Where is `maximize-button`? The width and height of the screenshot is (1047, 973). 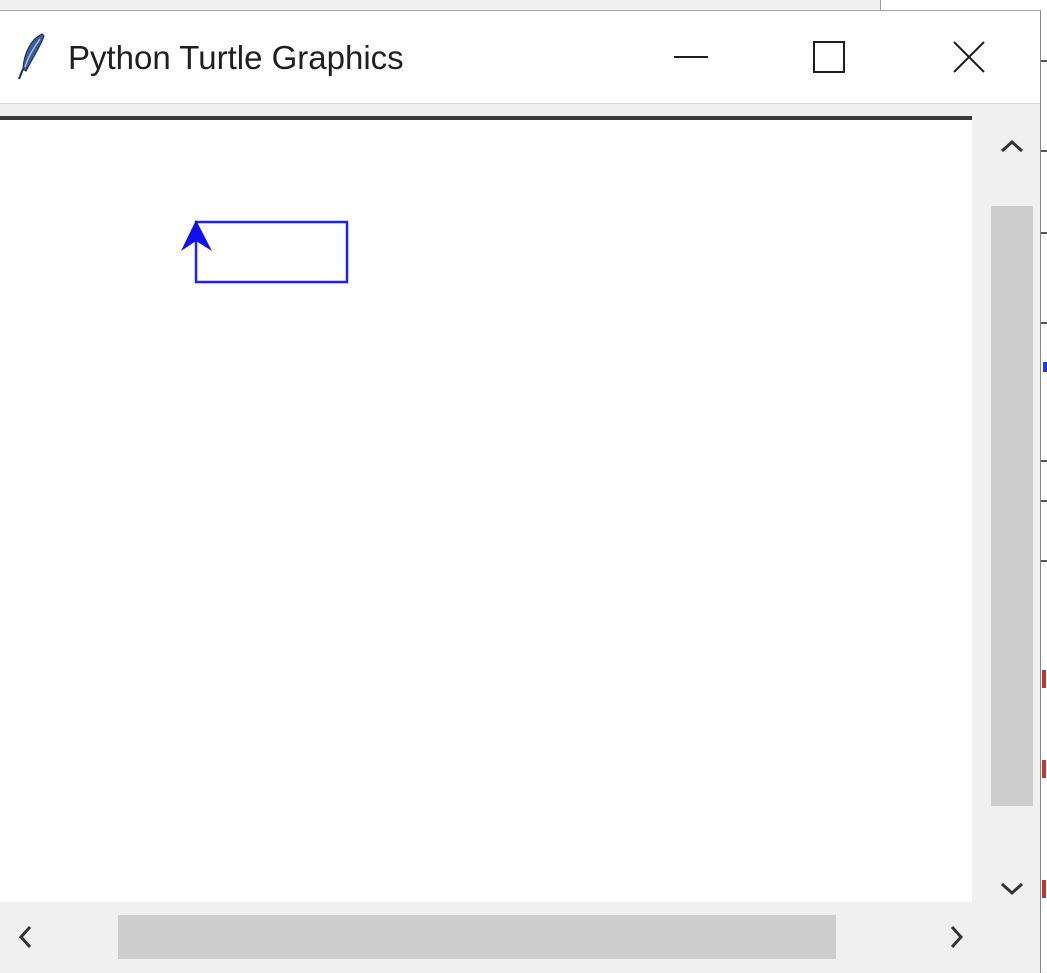 maximize-button is located at coordinates (829, 57).